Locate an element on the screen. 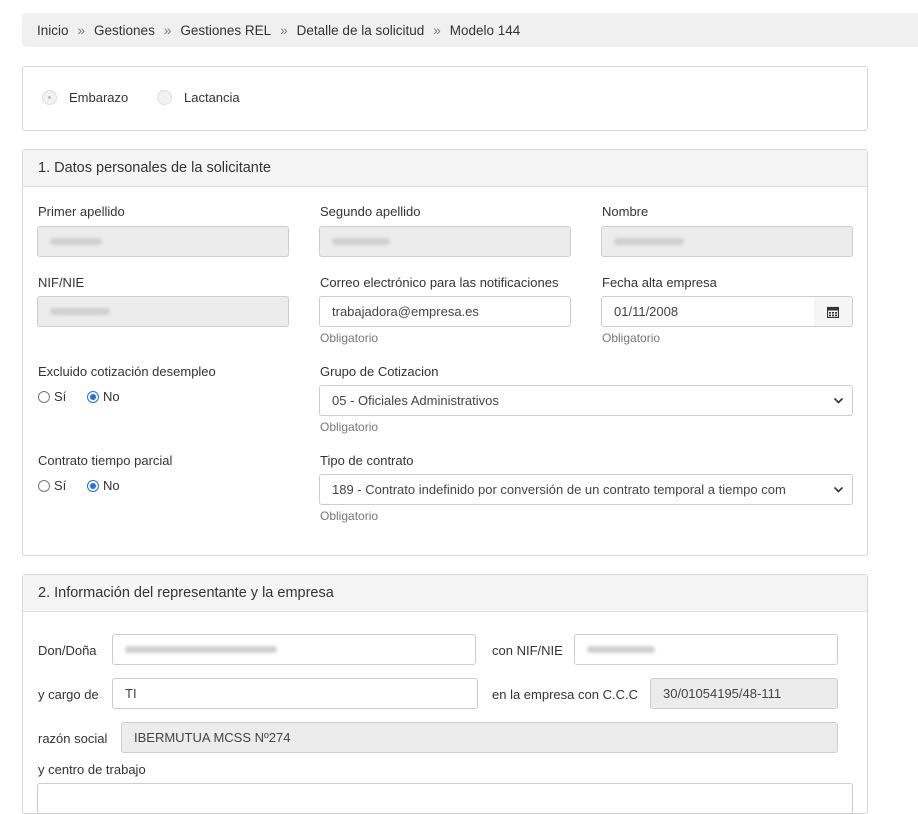 The height and width of the screenshot is (814, 918). con-nif-input is located at coordinates (706, 649).